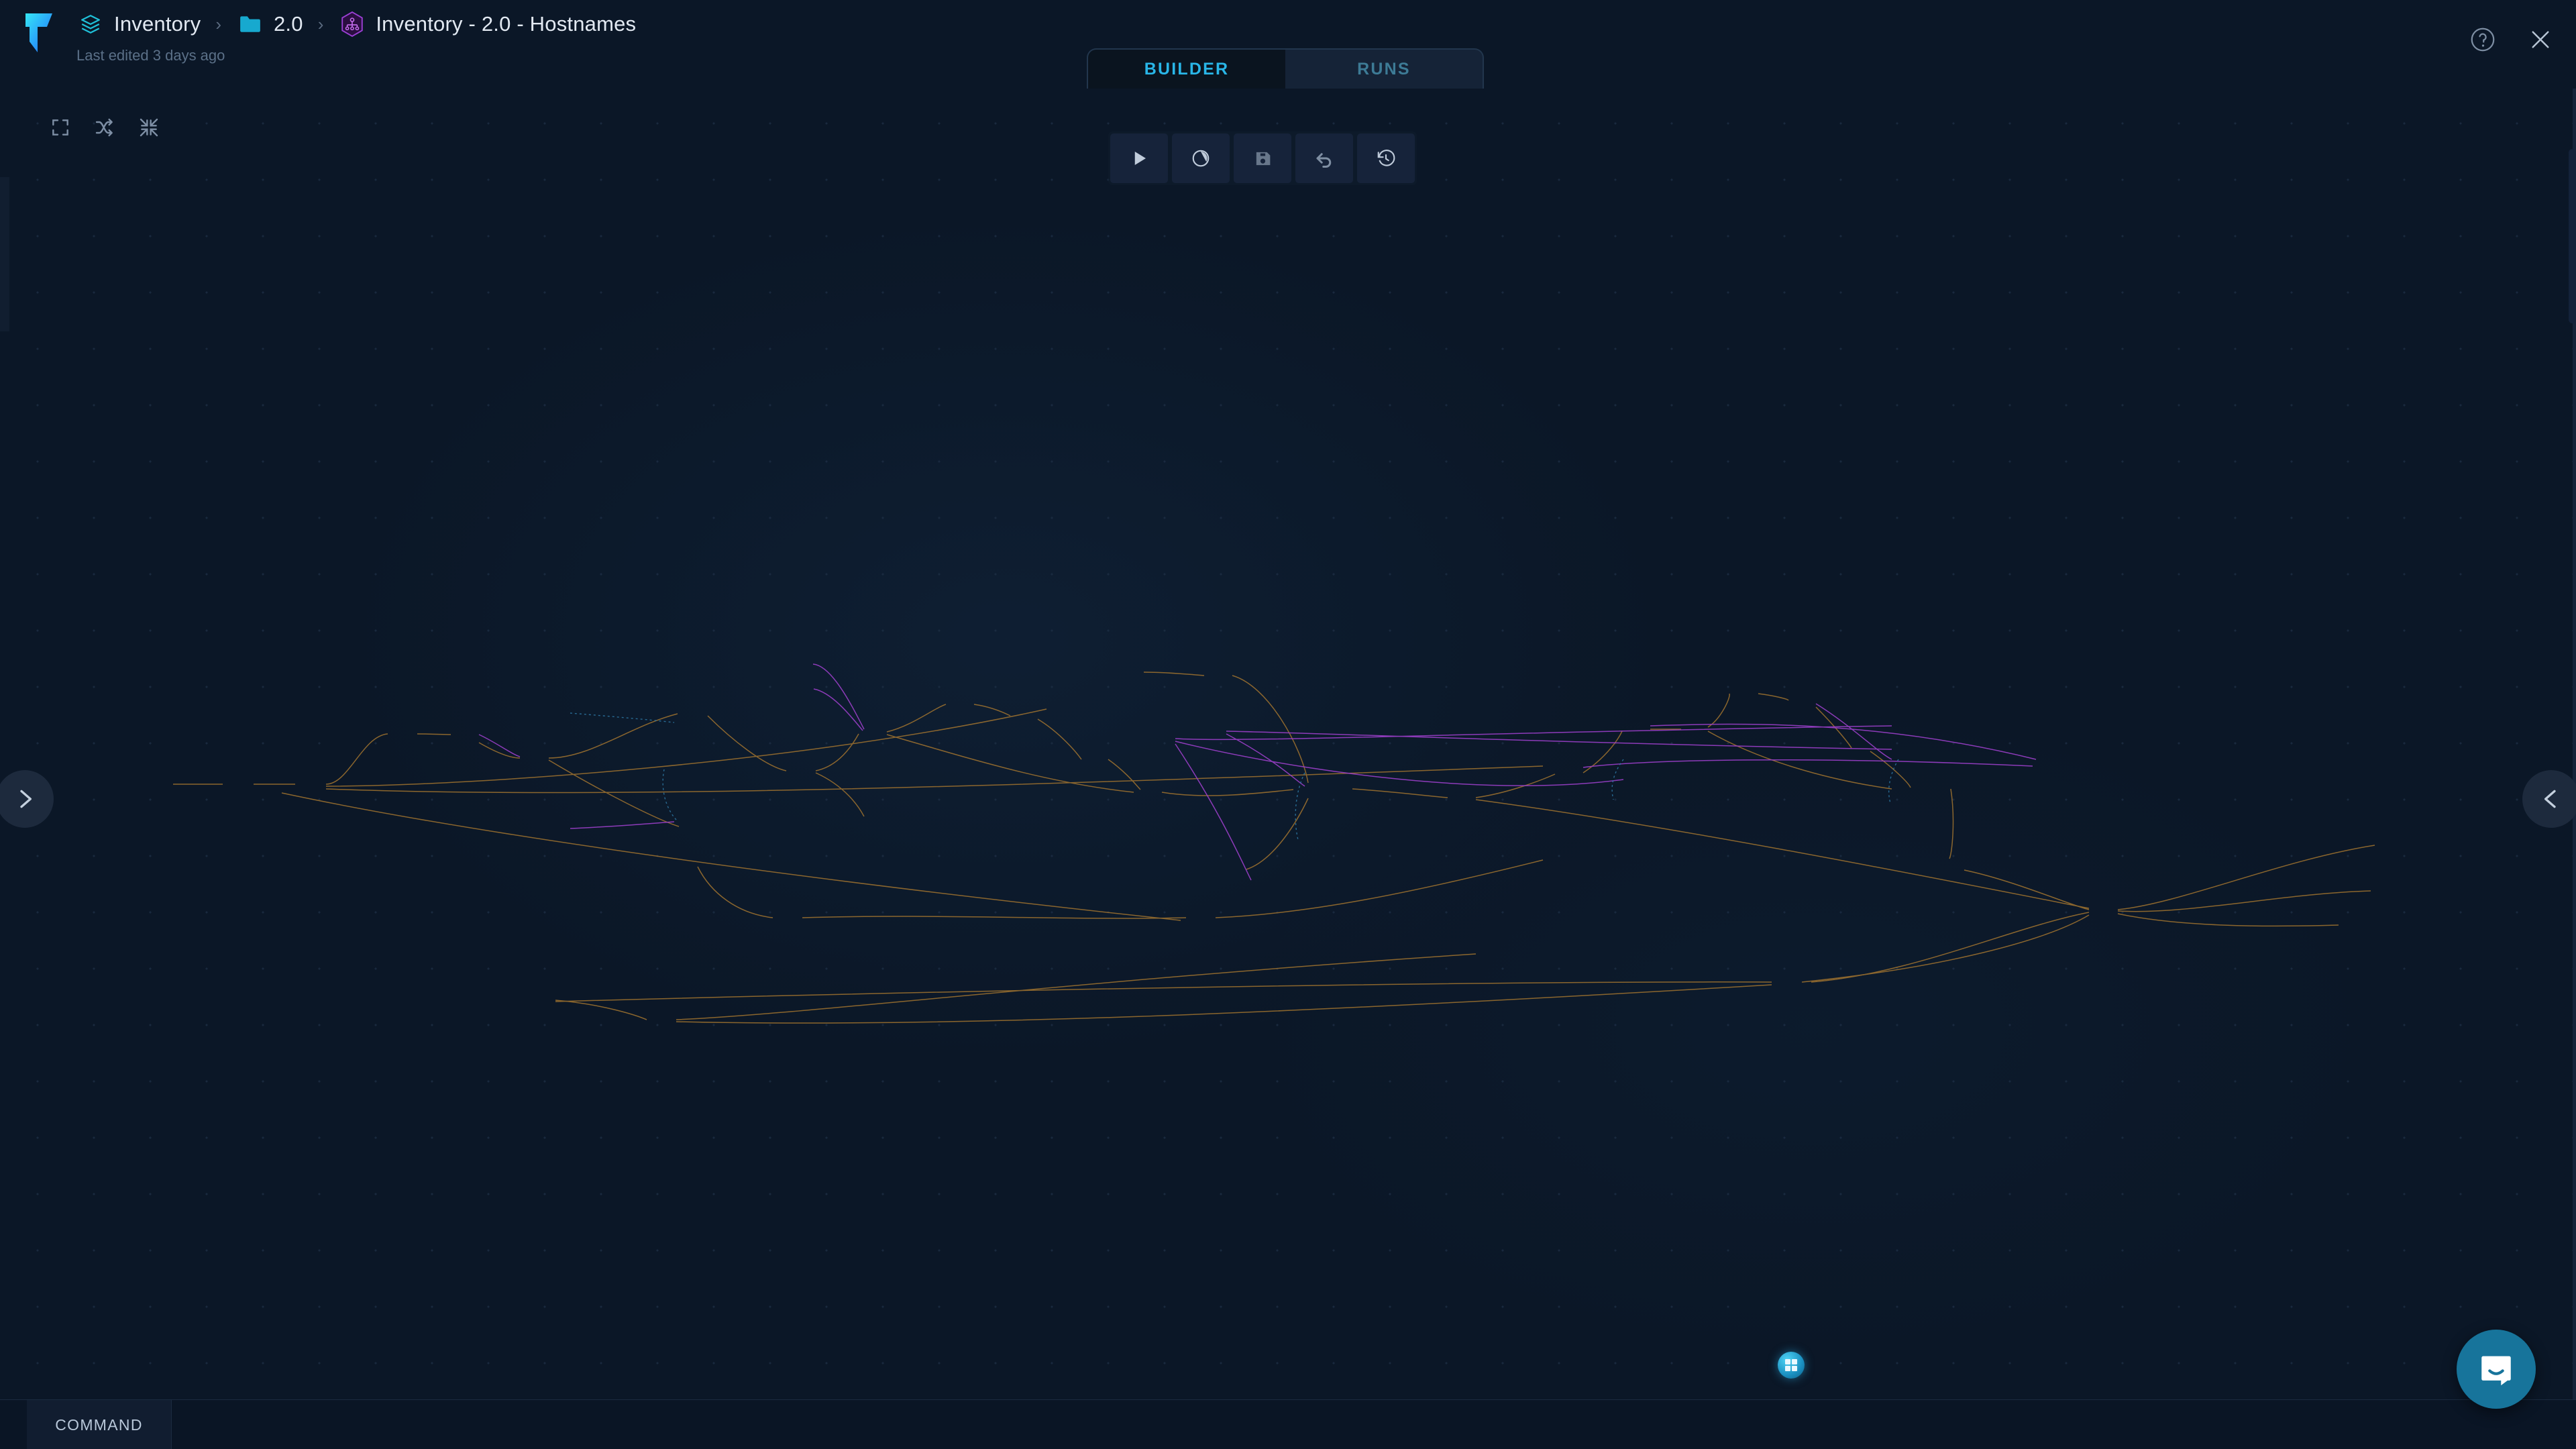  I want to click on chevron-left-icon, so click(2550, 799).